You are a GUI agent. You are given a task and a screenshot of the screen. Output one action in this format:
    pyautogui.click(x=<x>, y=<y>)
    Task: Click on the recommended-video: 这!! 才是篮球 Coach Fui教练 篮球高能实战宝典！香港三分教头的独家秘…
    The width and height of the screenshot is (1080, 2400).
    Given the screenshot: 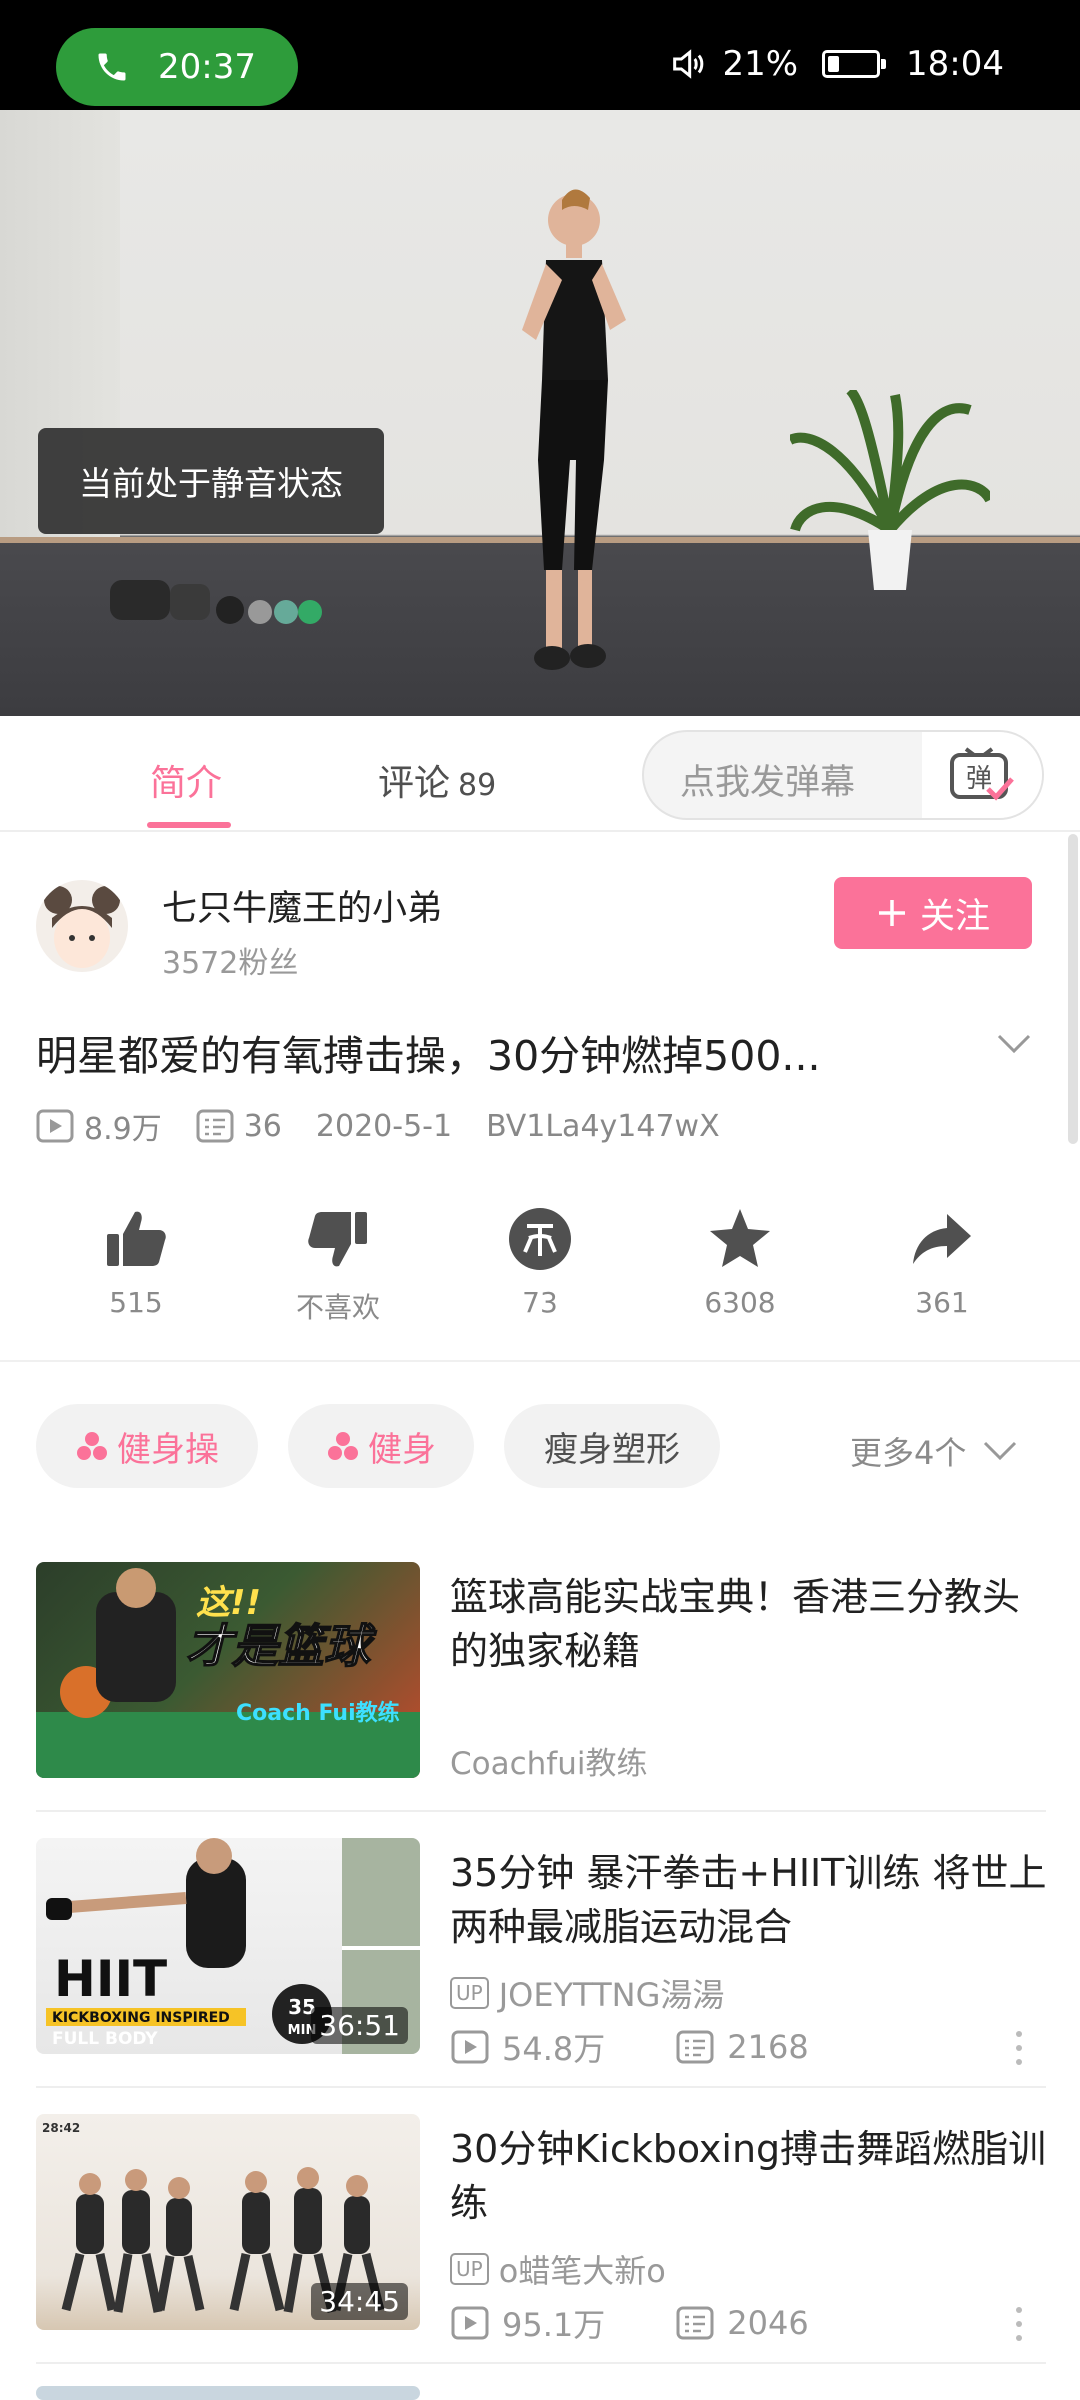 What is the action you would take?
    pyautogui.click(x=540, y=1700)
    